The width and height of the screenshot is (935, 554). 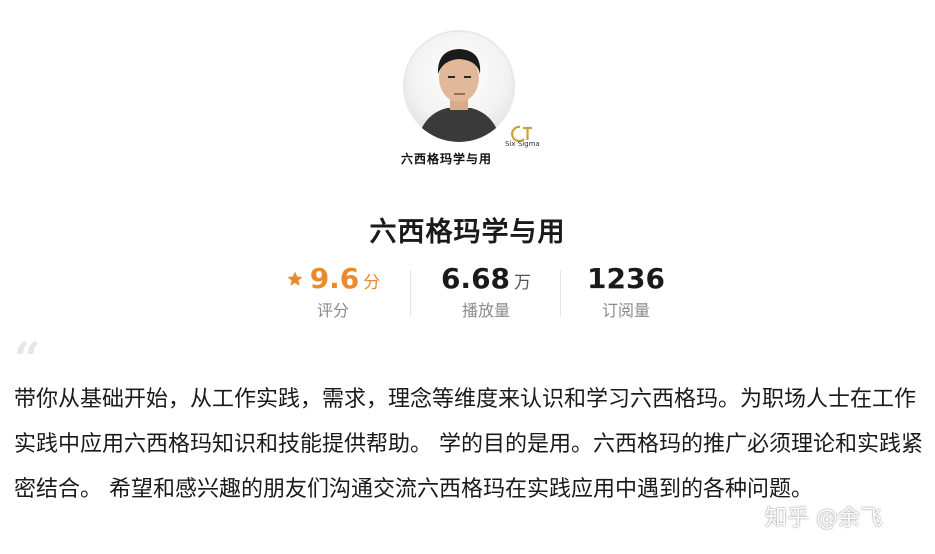 What do you see at coordinates (372, 283) in the screenshot?
I see `rating-unit: 分` at bounding box center [372, 283].